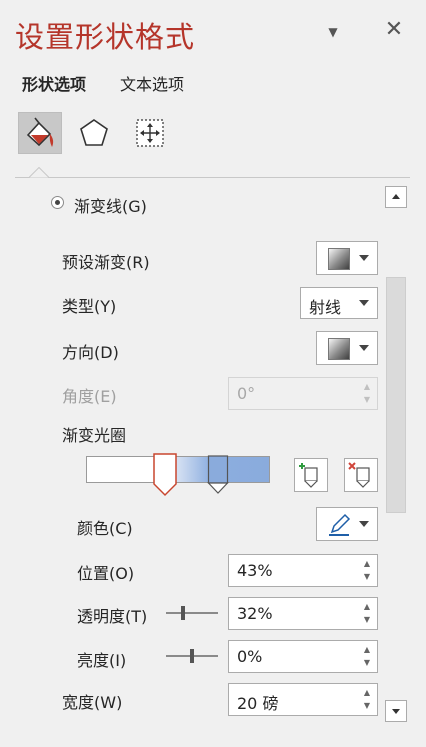 This screenshot has height=747, width=426. What do you see at coordinates (92, 702) in the screenshot?
I see `width-label: 宽度(W)` at bounding box center [92, 702].